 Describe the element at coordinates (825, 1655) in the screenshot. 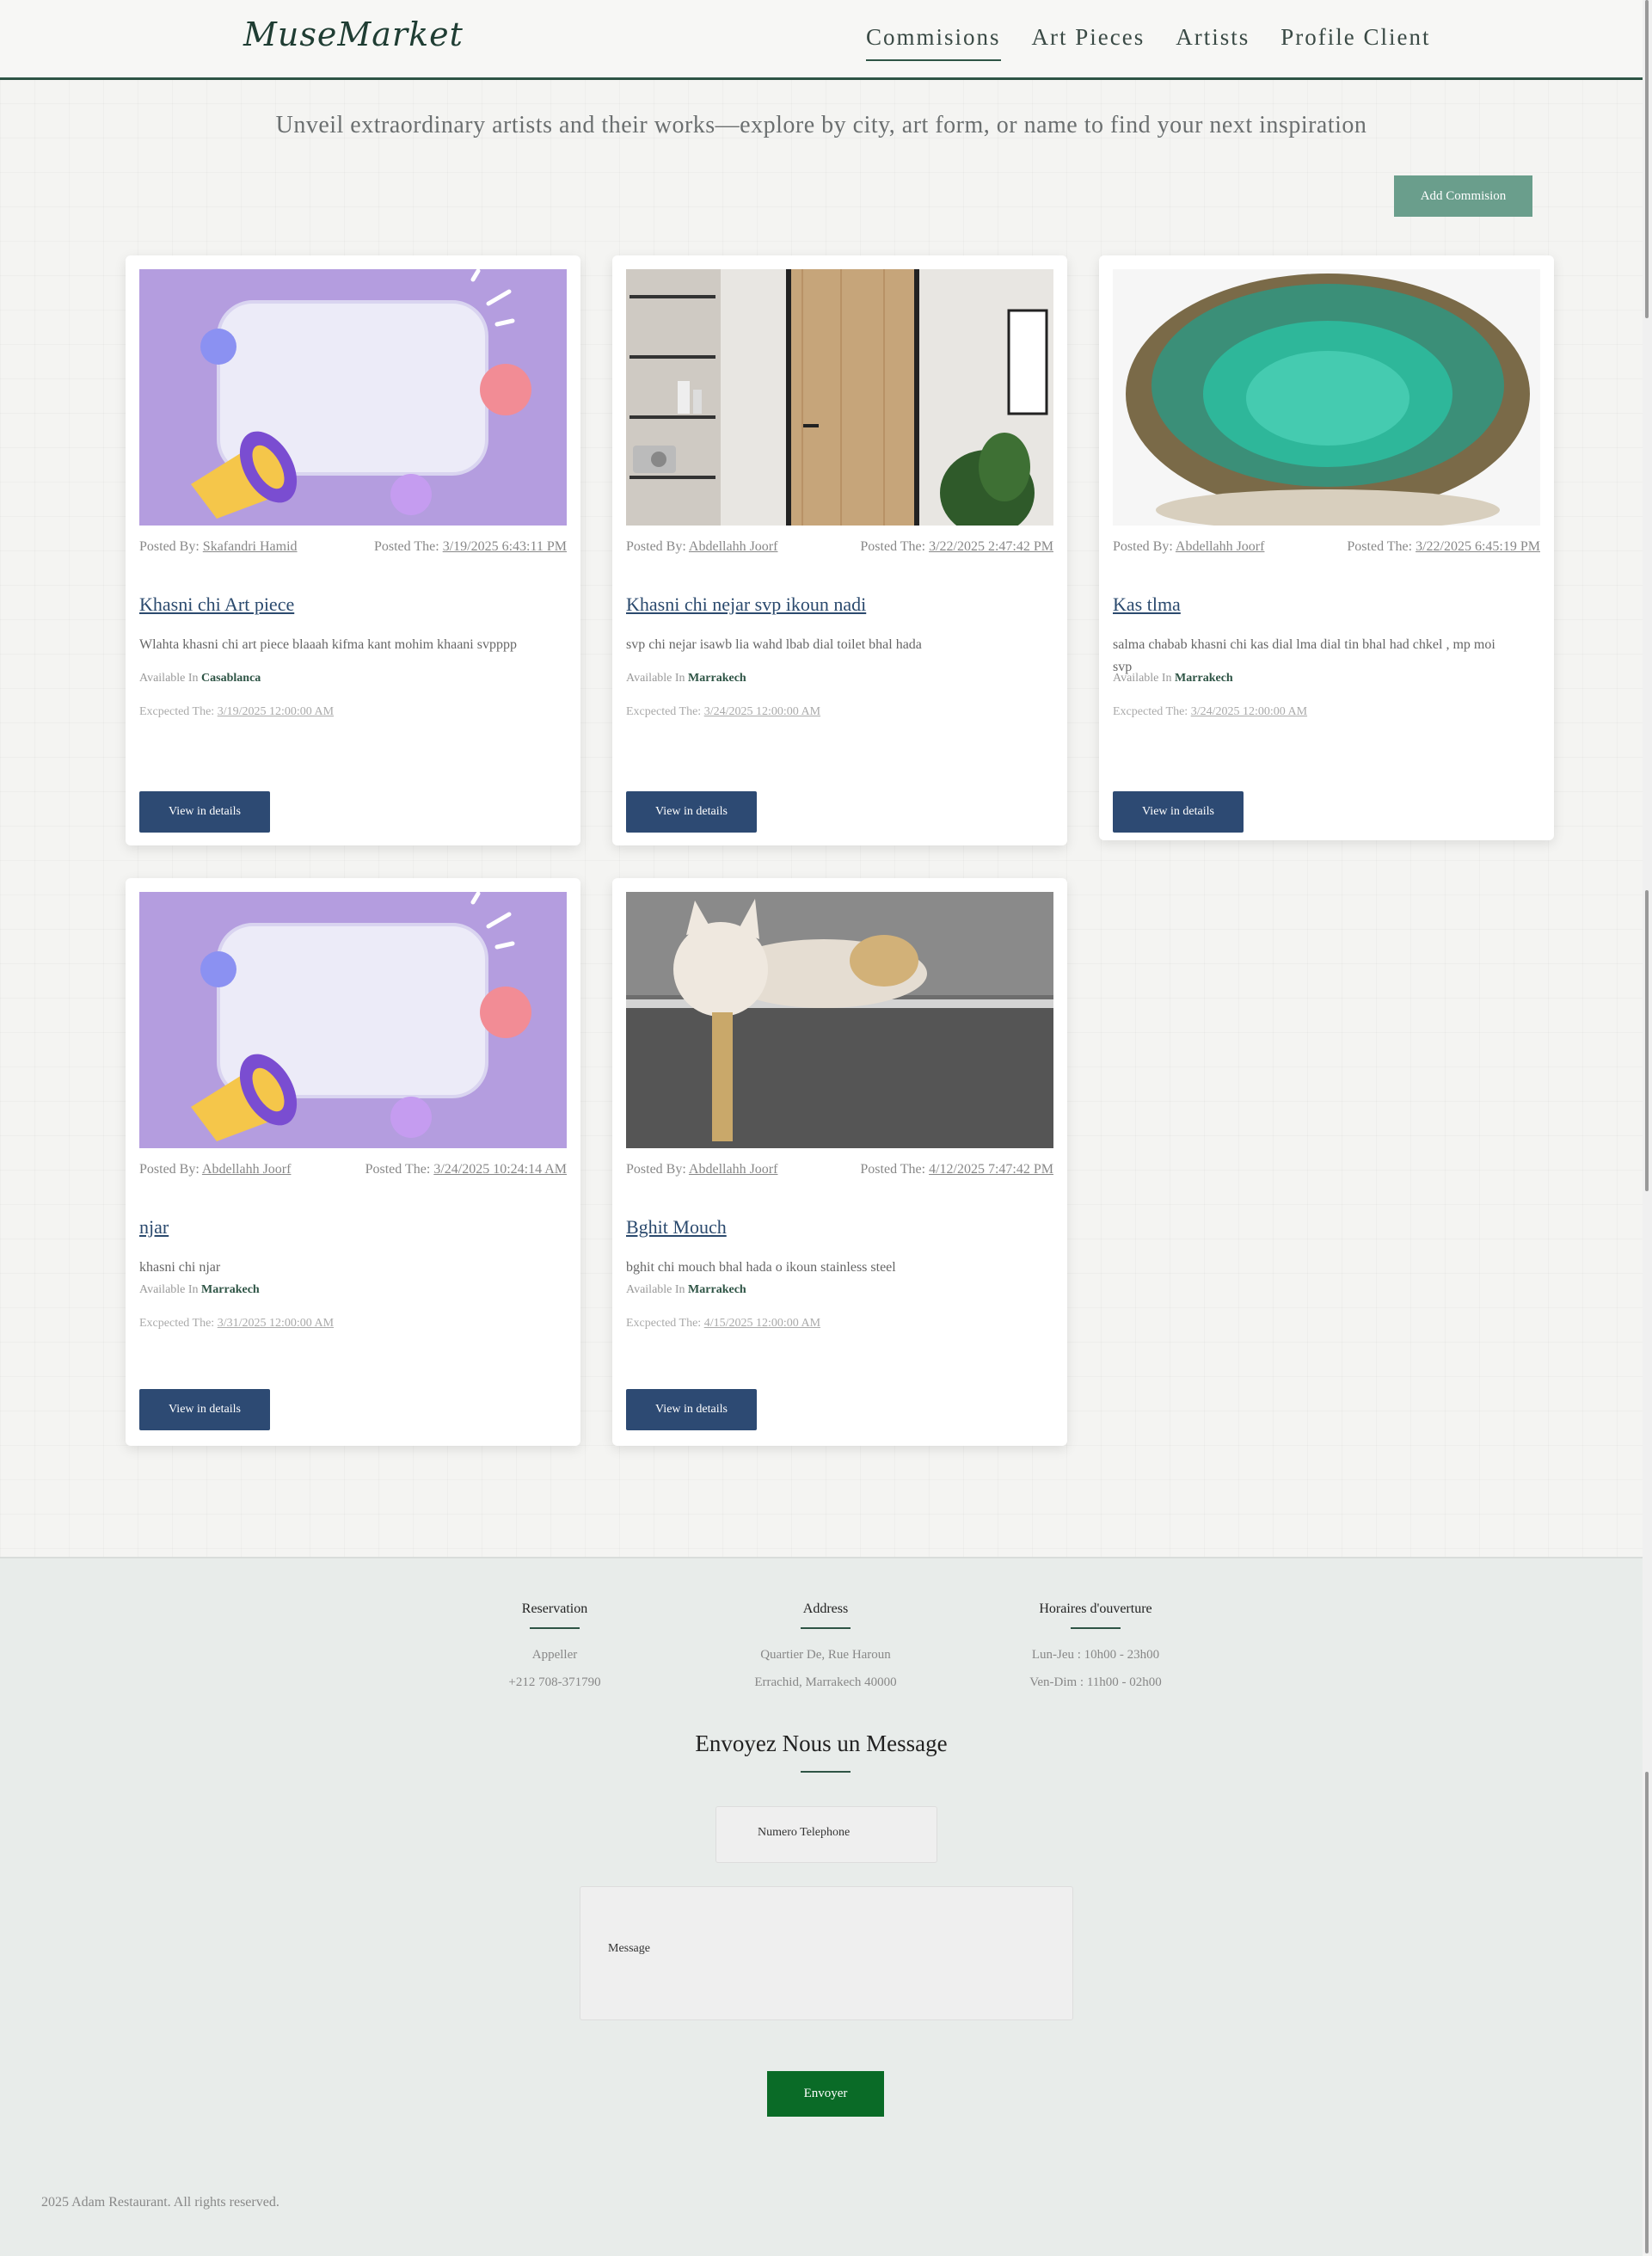

I see `footer-line: Quartier De, Rue Haroun` at that location.